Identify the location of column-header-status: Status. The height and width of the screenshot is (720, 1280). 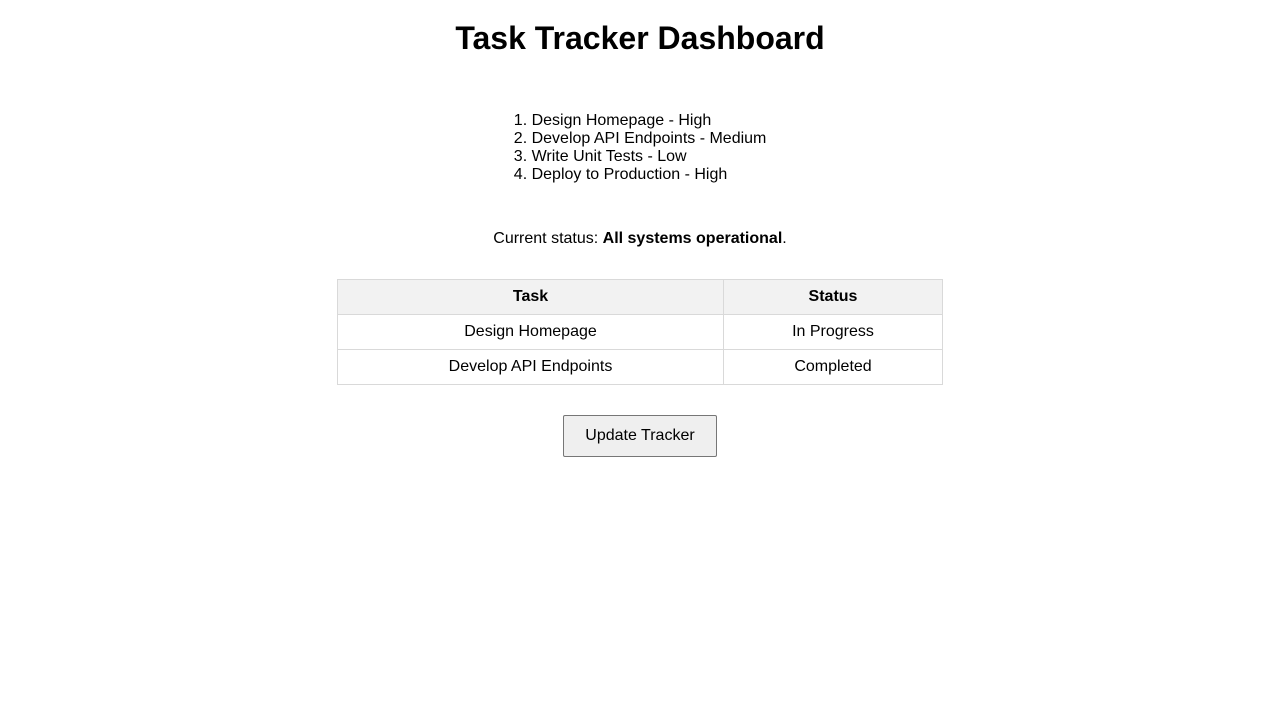
(833, 297).